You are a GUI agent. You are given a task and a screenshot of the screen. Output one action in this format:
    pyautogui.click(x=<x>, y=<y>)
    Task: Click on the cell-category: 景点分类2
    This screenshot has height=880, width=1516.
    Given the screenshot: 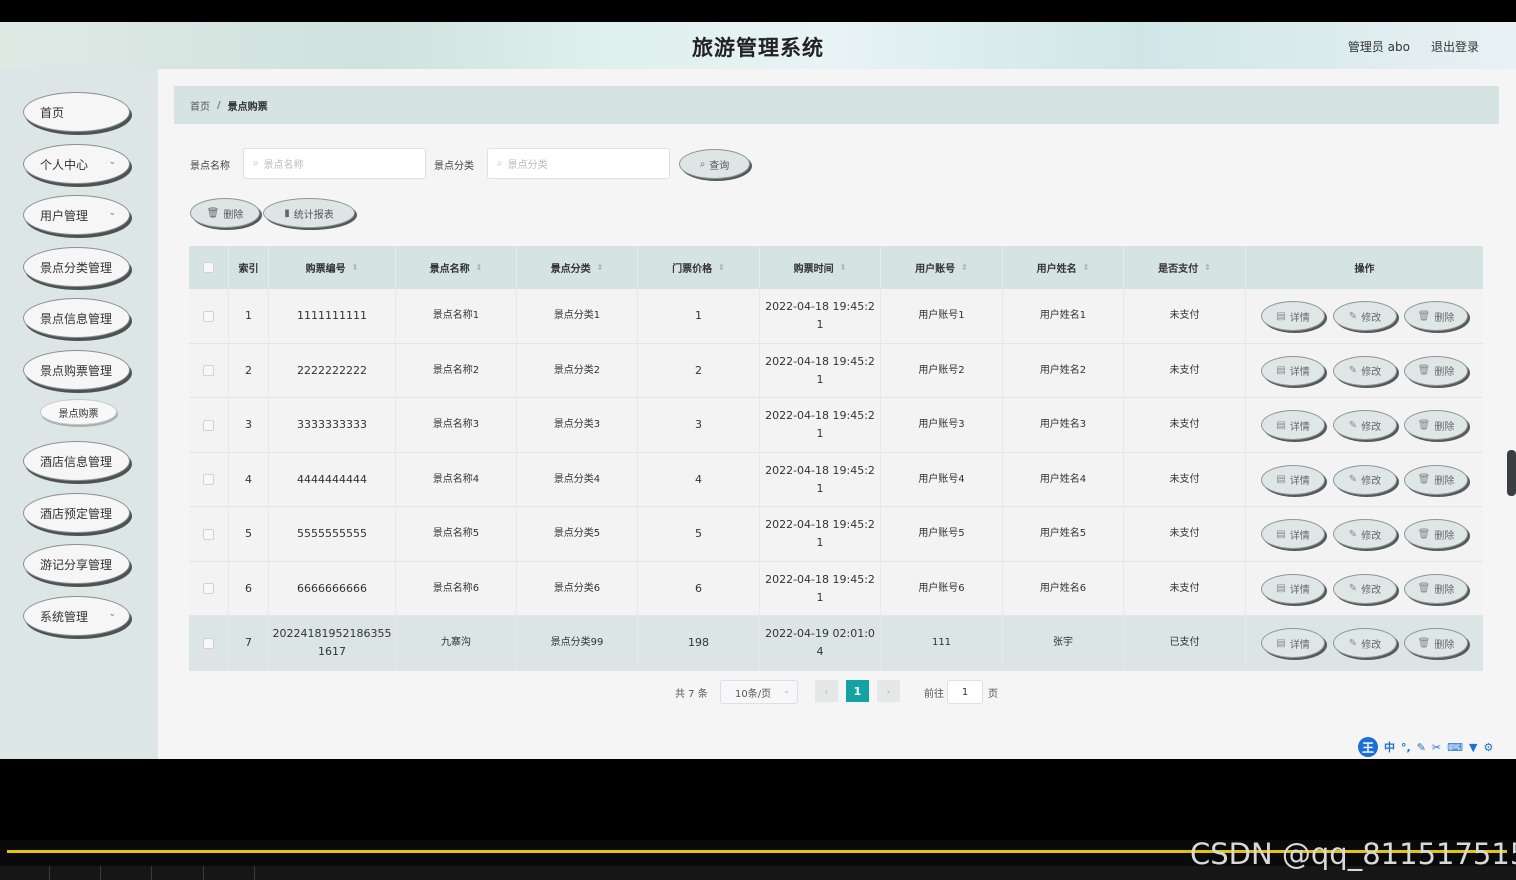 What is the action you would take?
    pyautogui.click(x=577, y=370)
    